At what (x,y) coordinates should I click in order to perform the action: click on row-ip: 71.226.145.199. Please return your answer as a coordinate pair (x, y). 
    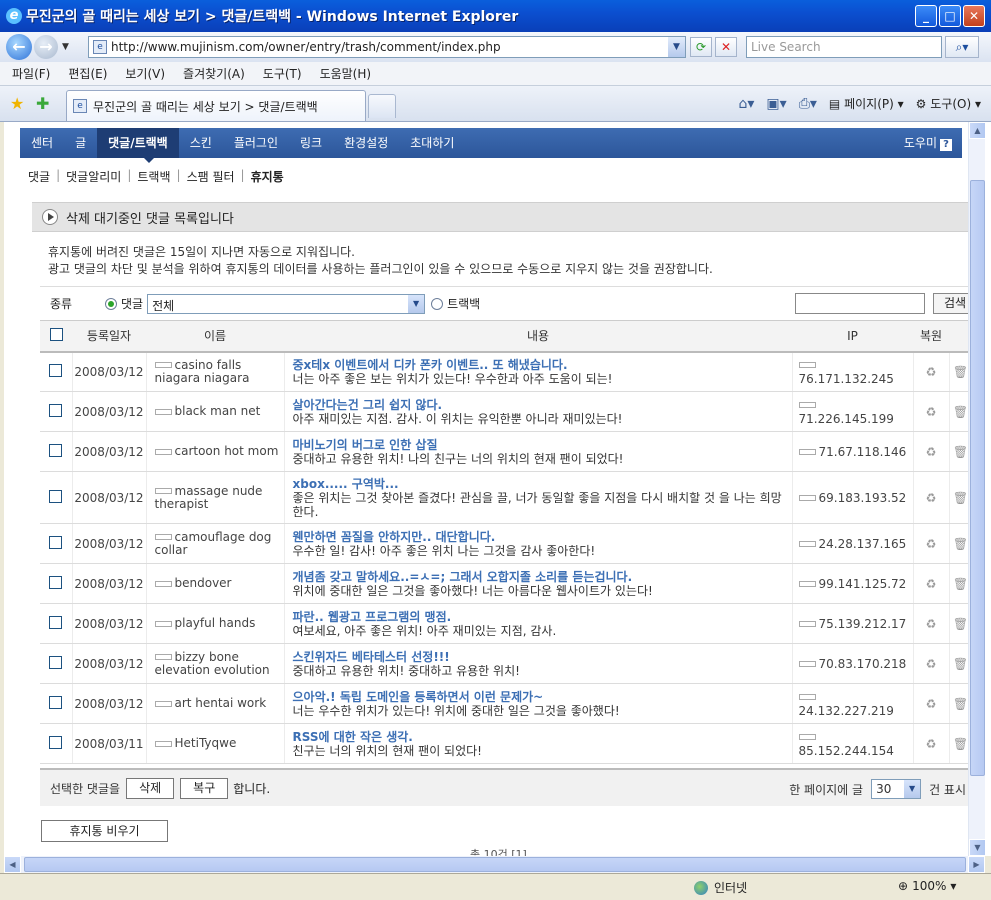
    Looking at the image, I should click on (853, 411).